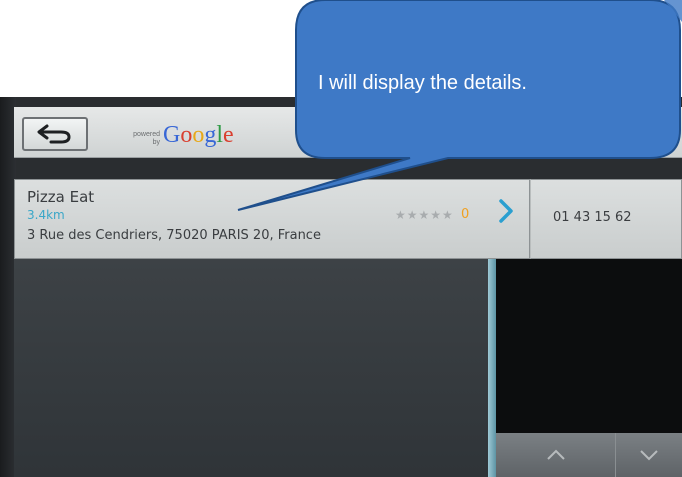 Image resolution: width=682 pixels, height=477 pixels. I want to click on scroll-down-button, so click(649, 455).